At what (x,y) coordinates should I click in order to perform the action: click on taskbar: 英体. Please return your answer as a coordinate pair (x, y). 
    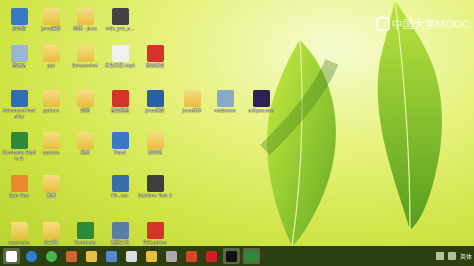
    Looking at the image, I should click on (237, 256).